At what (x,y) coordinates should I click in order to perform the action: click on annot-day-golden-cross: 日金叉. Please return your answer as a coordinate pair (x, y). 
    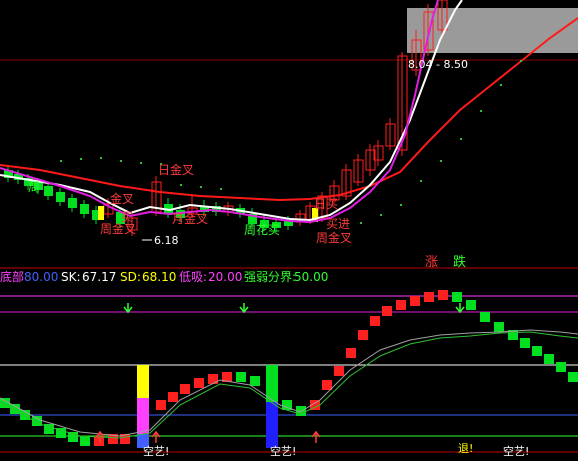
    Looking at the image, I should click on (176, 169).